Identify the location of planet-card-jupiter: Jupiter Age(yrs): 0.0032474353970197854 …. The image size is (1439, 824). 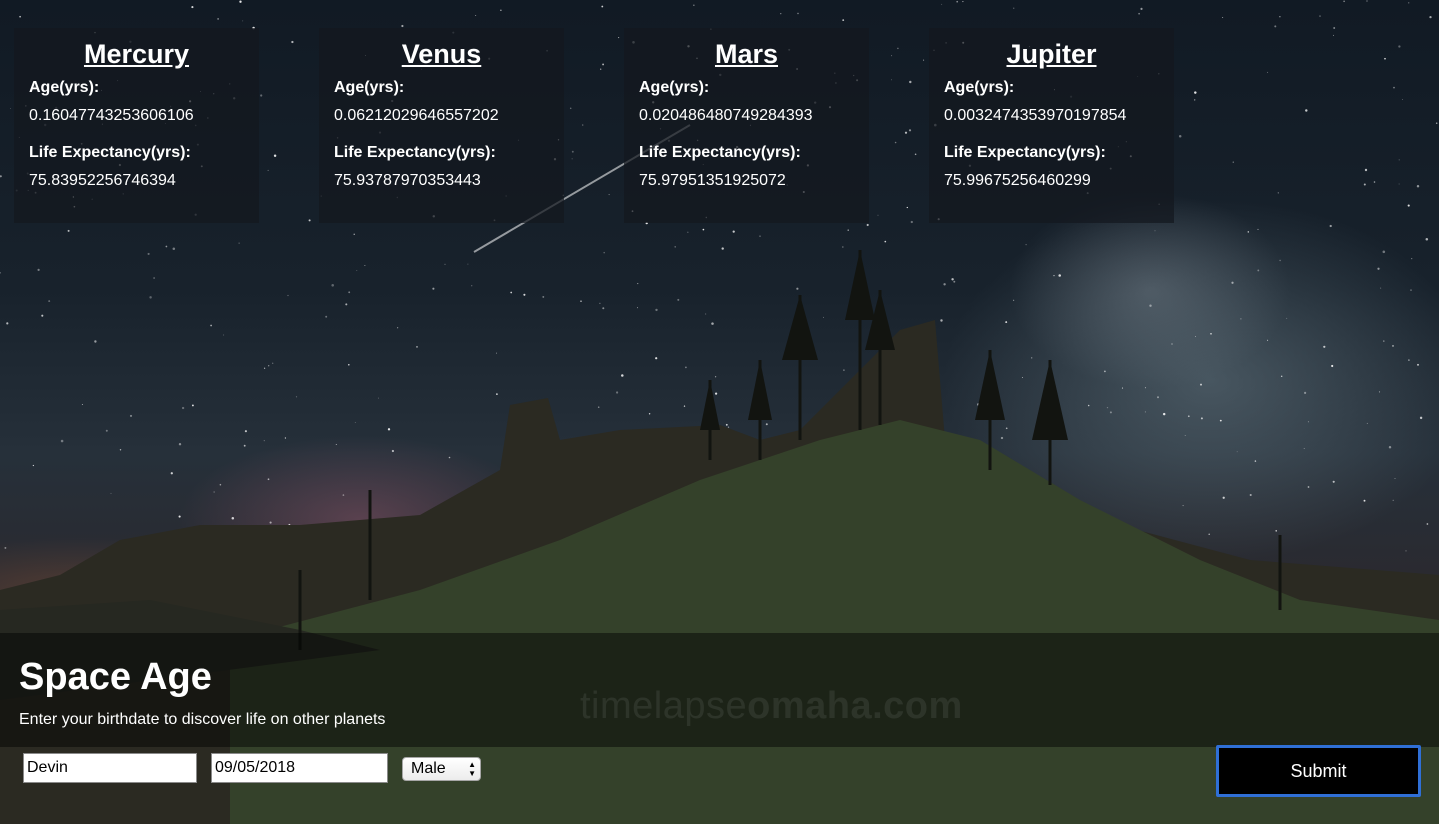
(1051, 125).